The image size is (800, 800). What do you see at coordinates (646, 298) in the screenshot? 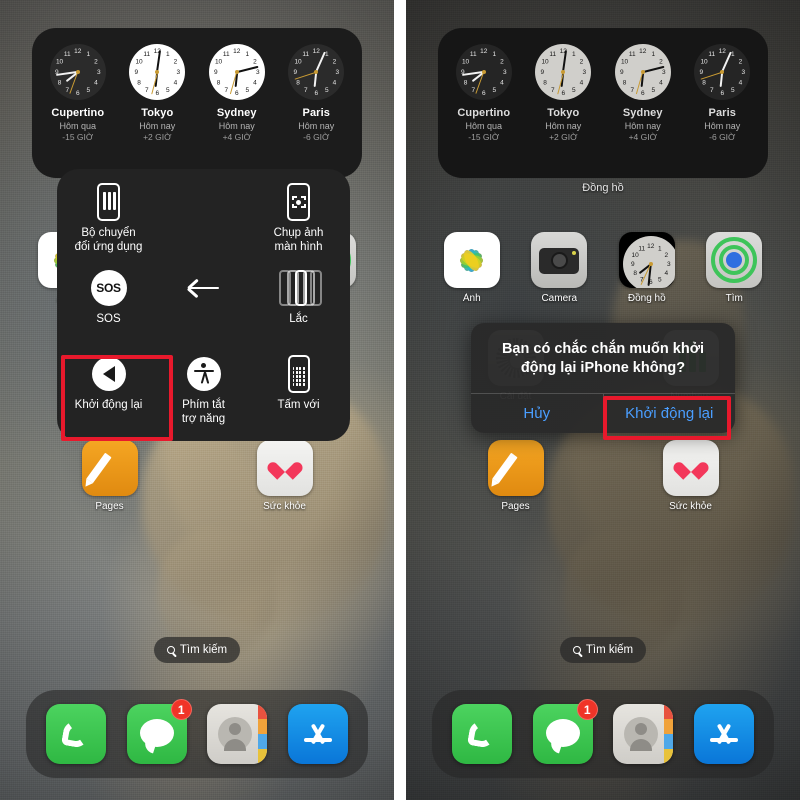
I see `app-label: Đồng hồ` at bounding box center [646, 298].